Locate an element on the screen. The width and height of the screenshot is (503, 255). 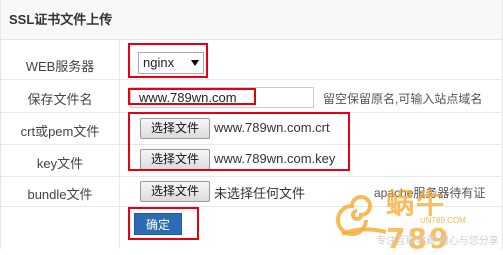
label-save-name: 保存文件名 is located at coordinates (60, 99).